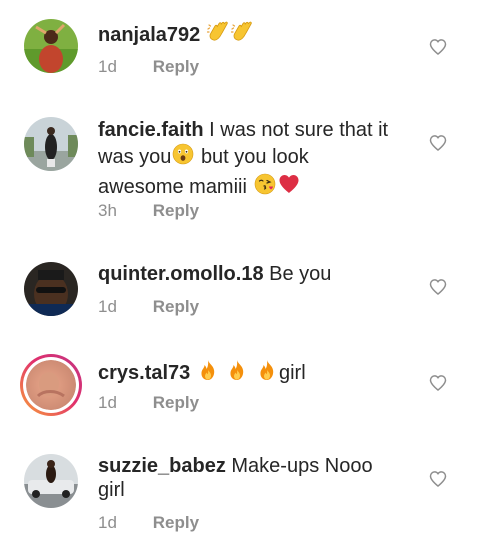 The width and height of the screenshot is (480, 551). I want to click on kiss-emoji-icon, so click(265, 187).